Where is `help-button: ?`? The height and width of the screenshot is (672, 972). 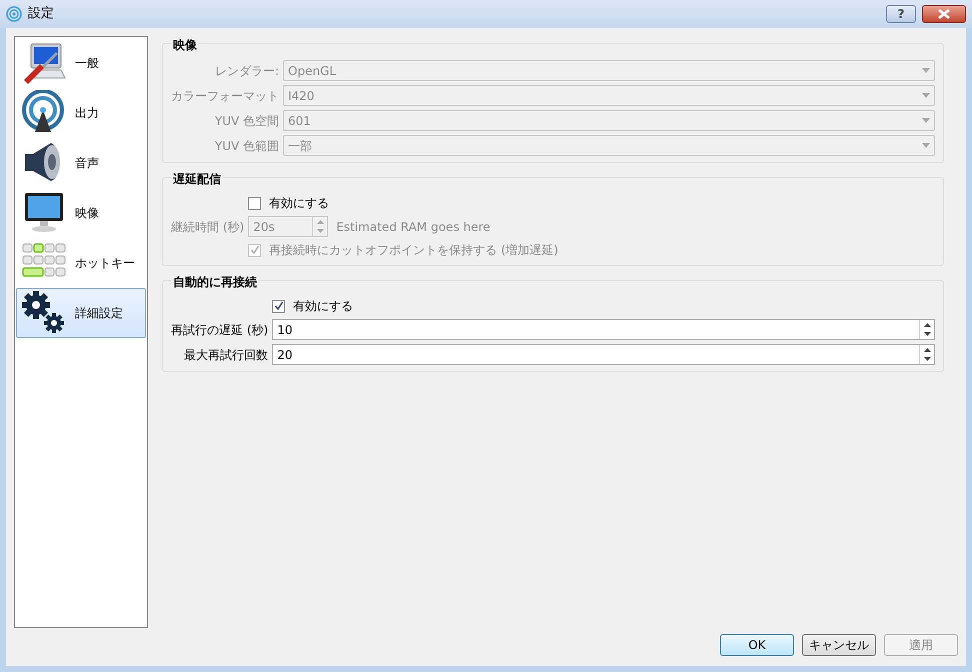 help-button: ? is located at coordinates (901, 14).